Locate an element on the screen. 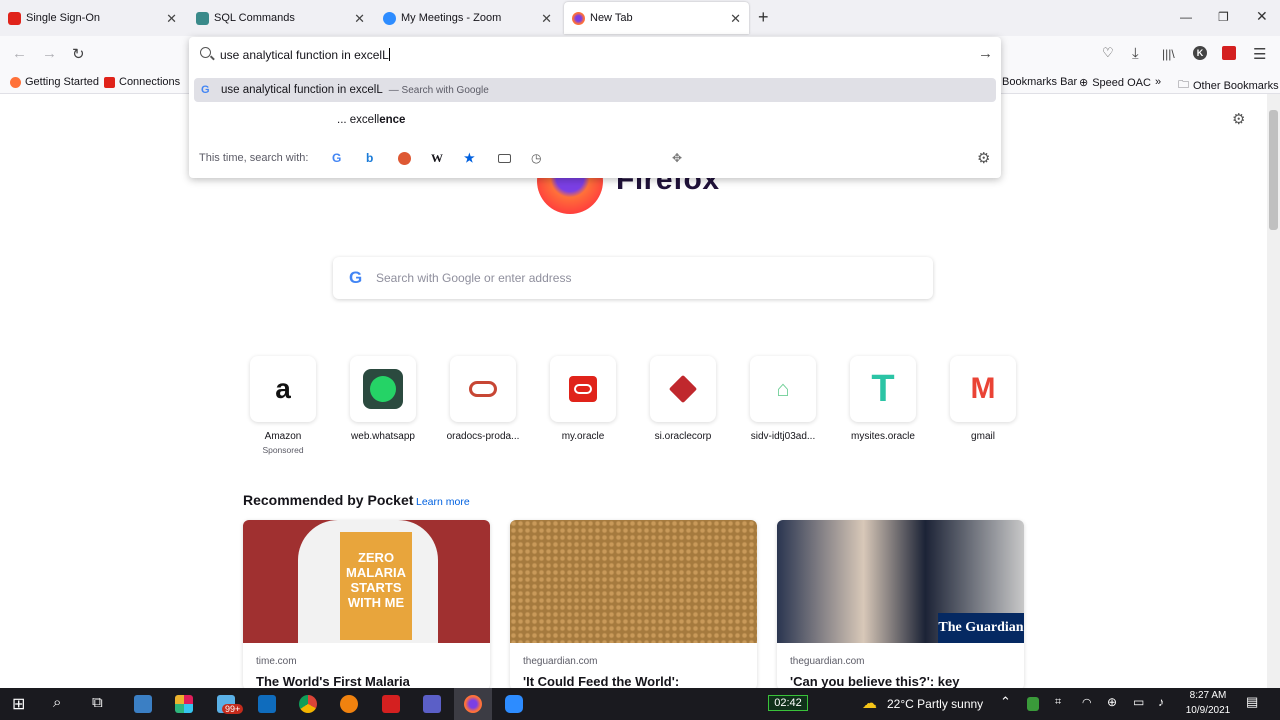 The image size is (1280, 720). card-source: time.com is located at coordinates (276, 661).